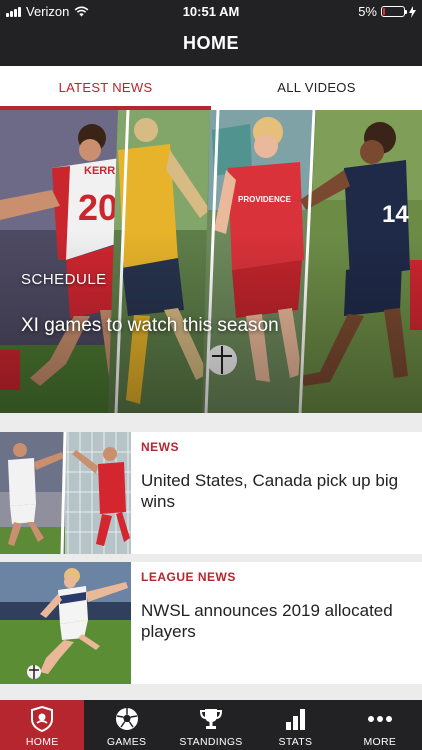 The height and width of the screenshot is (750, 422). I want to click on battery-percent: 5%, so click(367, 11).